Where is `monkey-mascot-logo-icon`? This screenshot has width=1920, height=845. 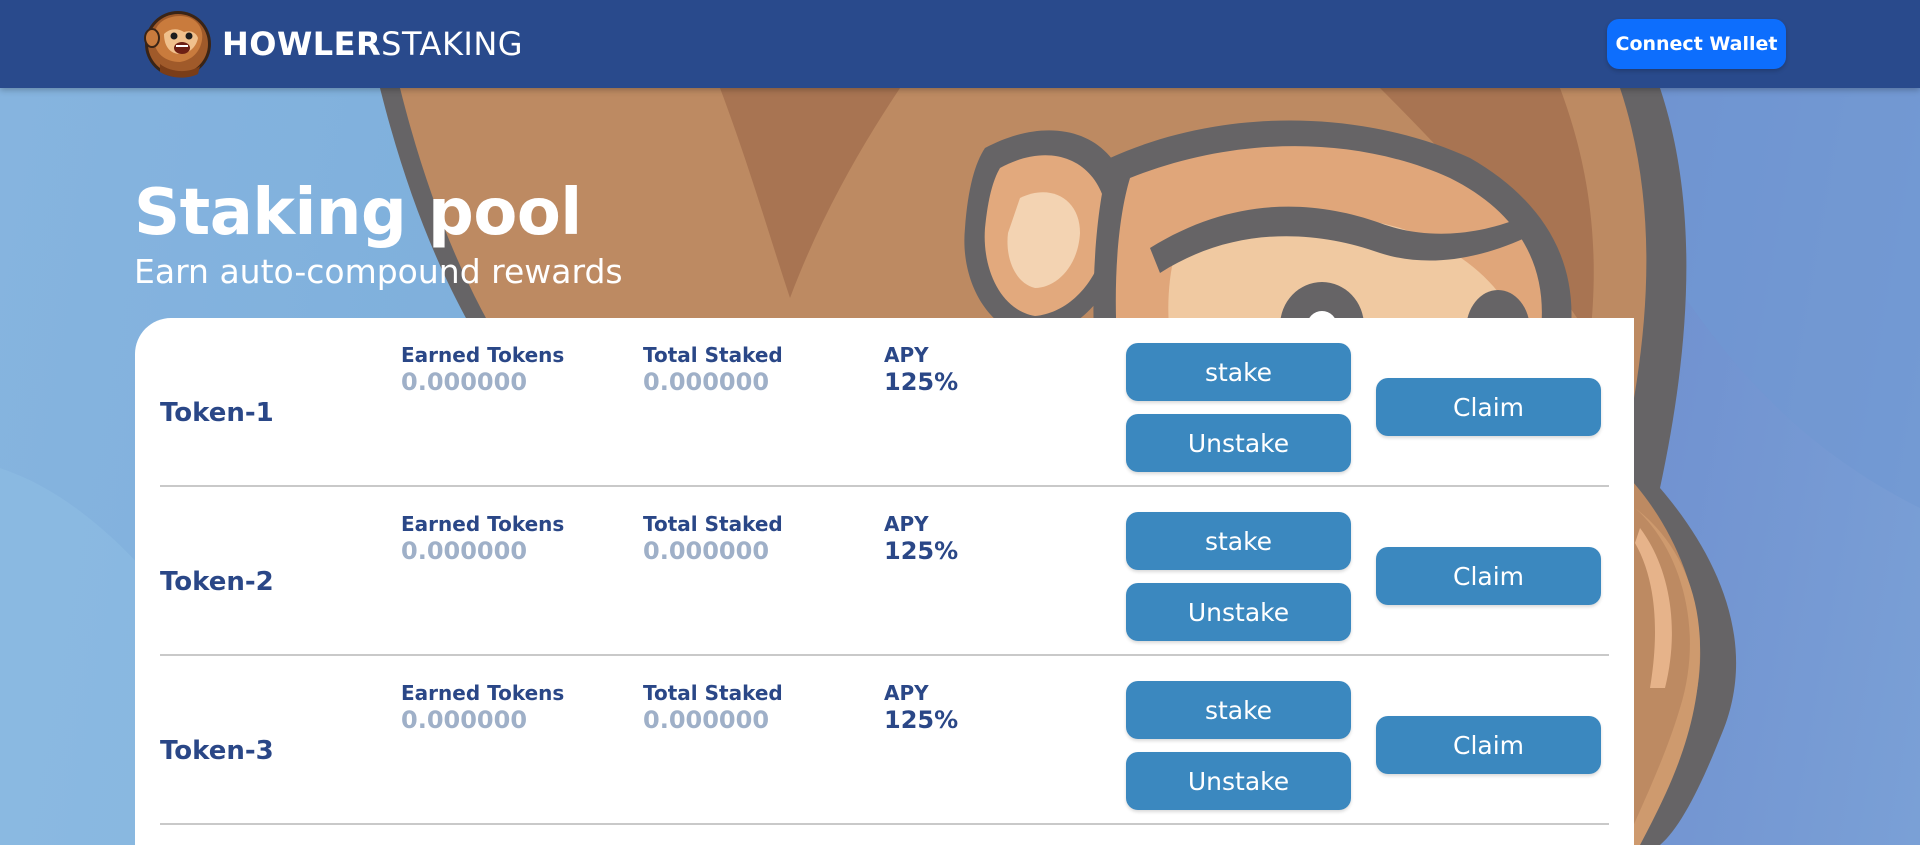 monkey-mascot-logo-icon is located at coordinates (177, 44).